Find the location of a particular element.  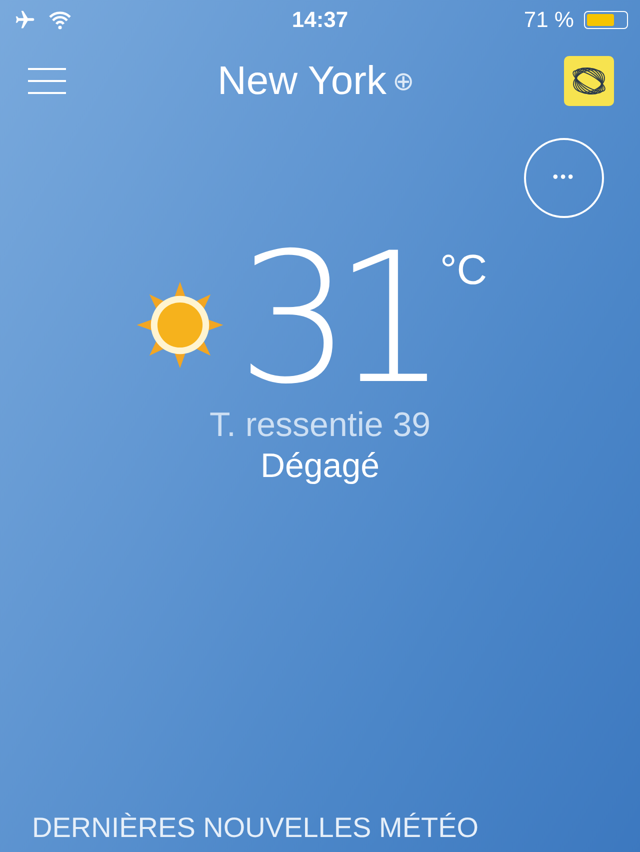

news-section-title: DERNIÈRES NOUVELLES MÉTÉO is located at coordinates (255, 827).